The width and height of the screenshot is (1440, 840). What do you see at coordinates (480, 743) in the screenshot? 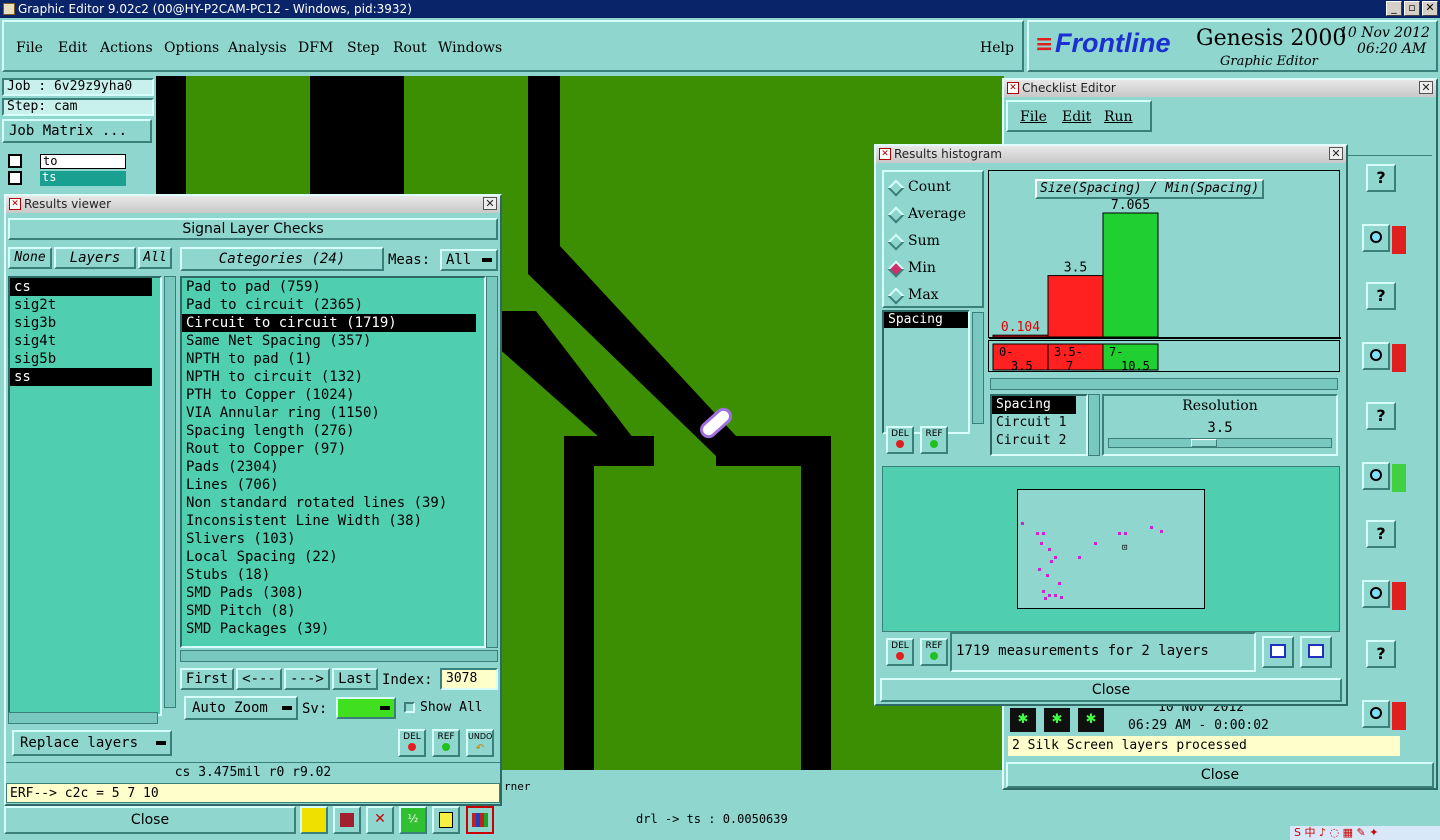
I see `undo-button: UNDO ↶` at bounding box center [480, 743].